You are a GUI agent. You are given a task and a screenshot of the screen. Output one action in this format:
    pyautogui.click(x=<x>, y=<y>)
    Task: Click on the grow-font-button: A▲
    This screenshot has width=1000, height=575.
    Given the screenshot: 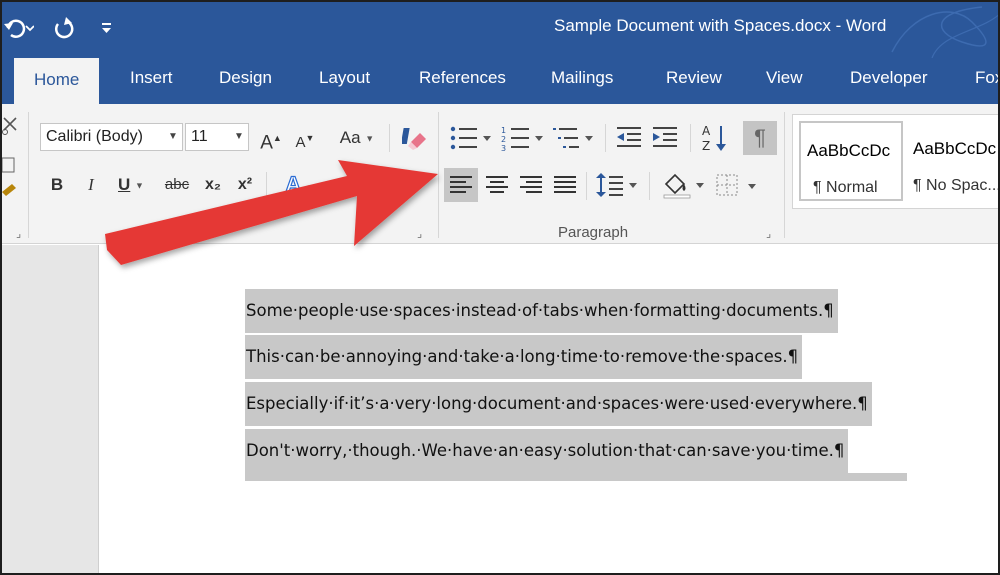 What is the action you would take?
    pyautogui.click(x=271, y=138)
    